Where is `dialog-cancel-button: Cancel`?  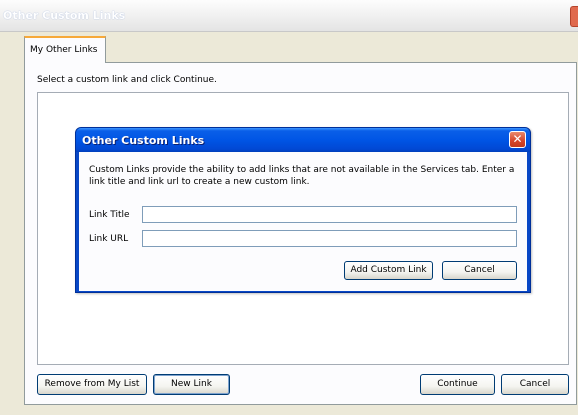
dialog-cancel-button: Cancel is located at coordinates (479, 270).